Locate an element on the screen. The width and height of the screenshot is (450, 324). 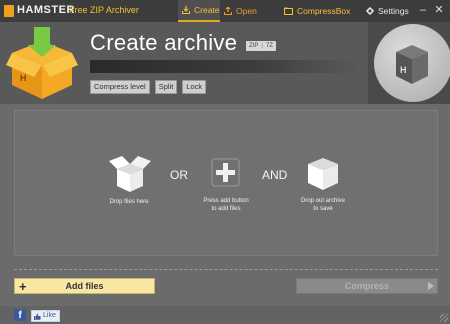
archive-preview-panel: H is located at coordinates (409, 63).